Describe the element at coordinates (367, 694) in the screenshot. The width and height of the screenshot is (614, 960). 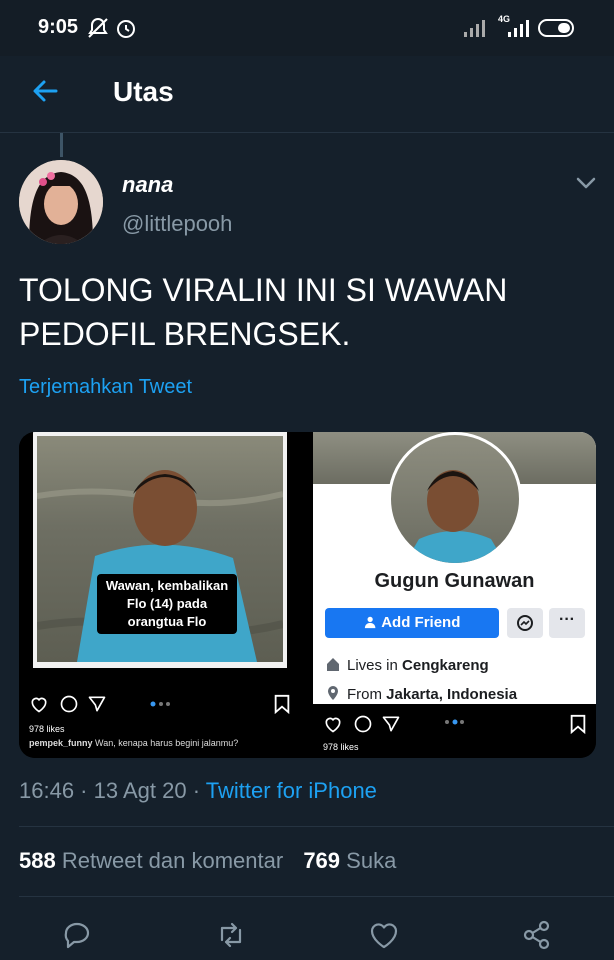
I see `from-prefix: From` at that location.